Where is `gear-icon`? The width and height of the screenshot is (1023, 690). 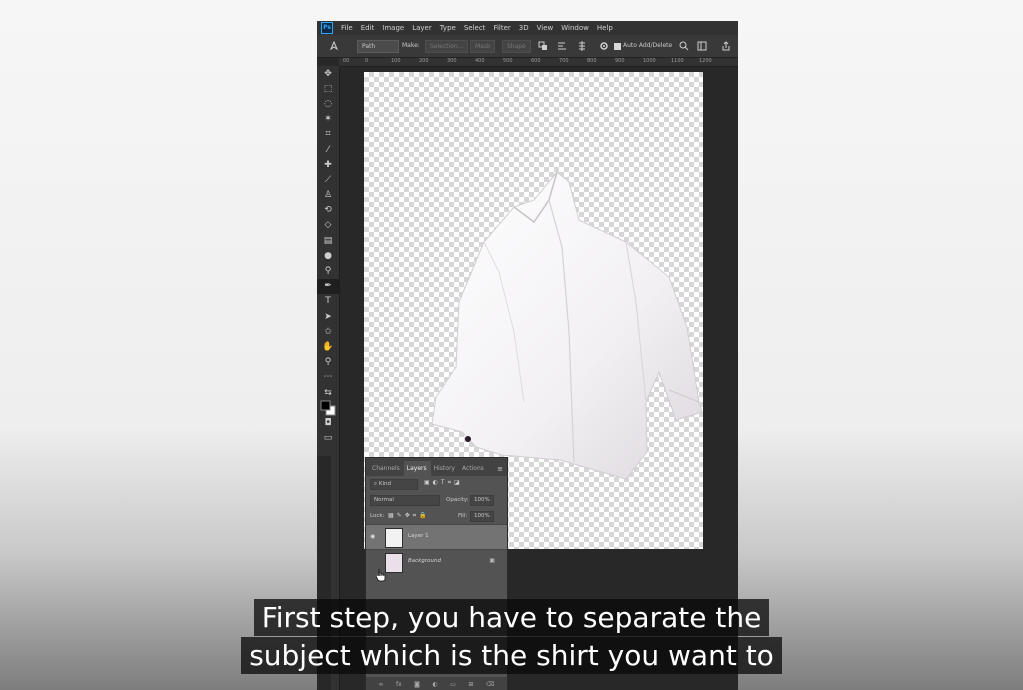
gear-icon is located at coordinates (604, 46).